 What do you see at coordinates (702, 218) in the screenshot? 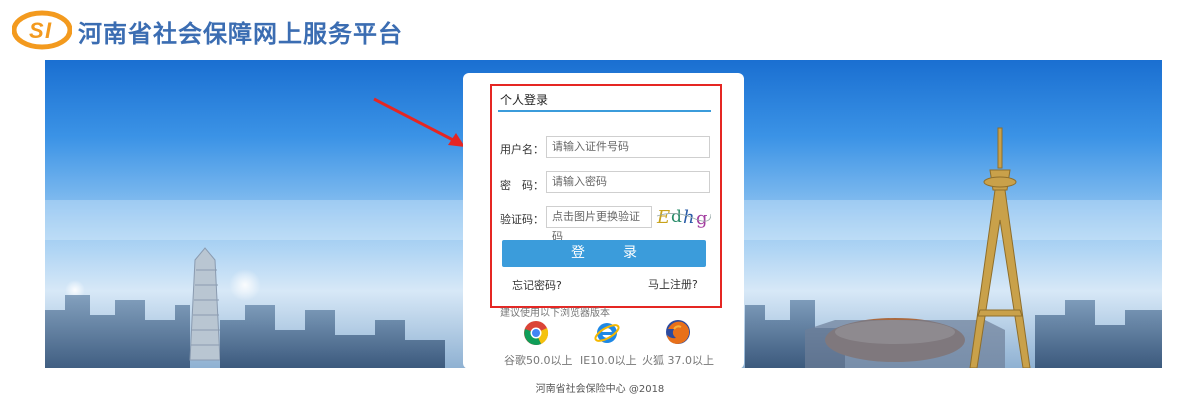
I see `svg-text: g` at bounding box center [702, 218].